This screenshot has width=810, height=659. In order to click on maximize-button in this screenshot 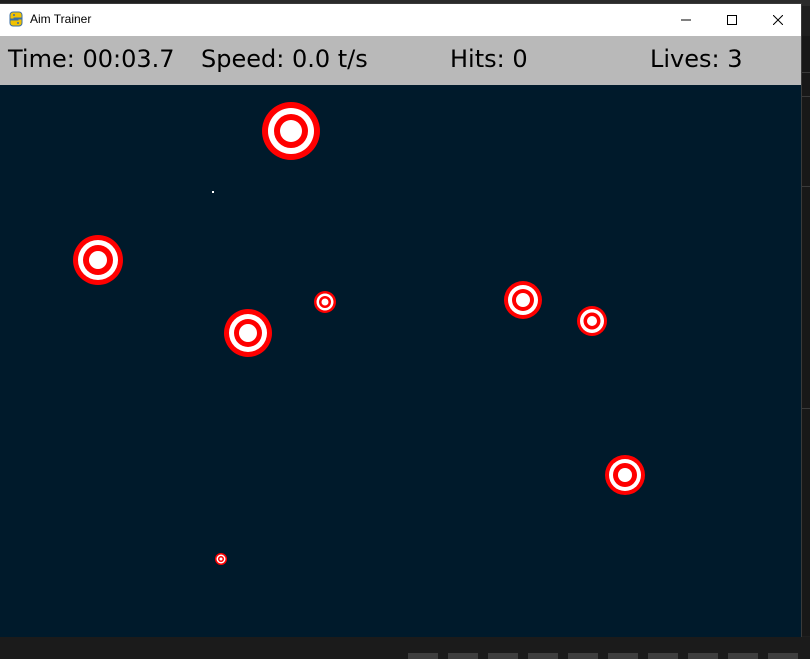, I will do `click(732, 20)`.